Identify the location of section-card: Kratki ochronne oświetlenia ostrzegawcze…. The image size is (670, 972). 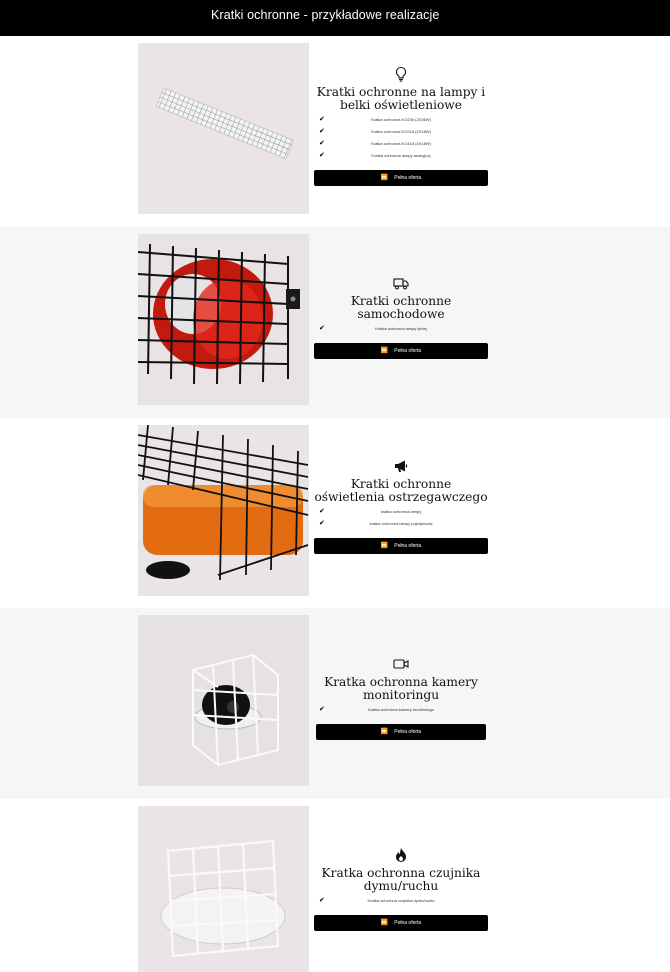
(401, 506).